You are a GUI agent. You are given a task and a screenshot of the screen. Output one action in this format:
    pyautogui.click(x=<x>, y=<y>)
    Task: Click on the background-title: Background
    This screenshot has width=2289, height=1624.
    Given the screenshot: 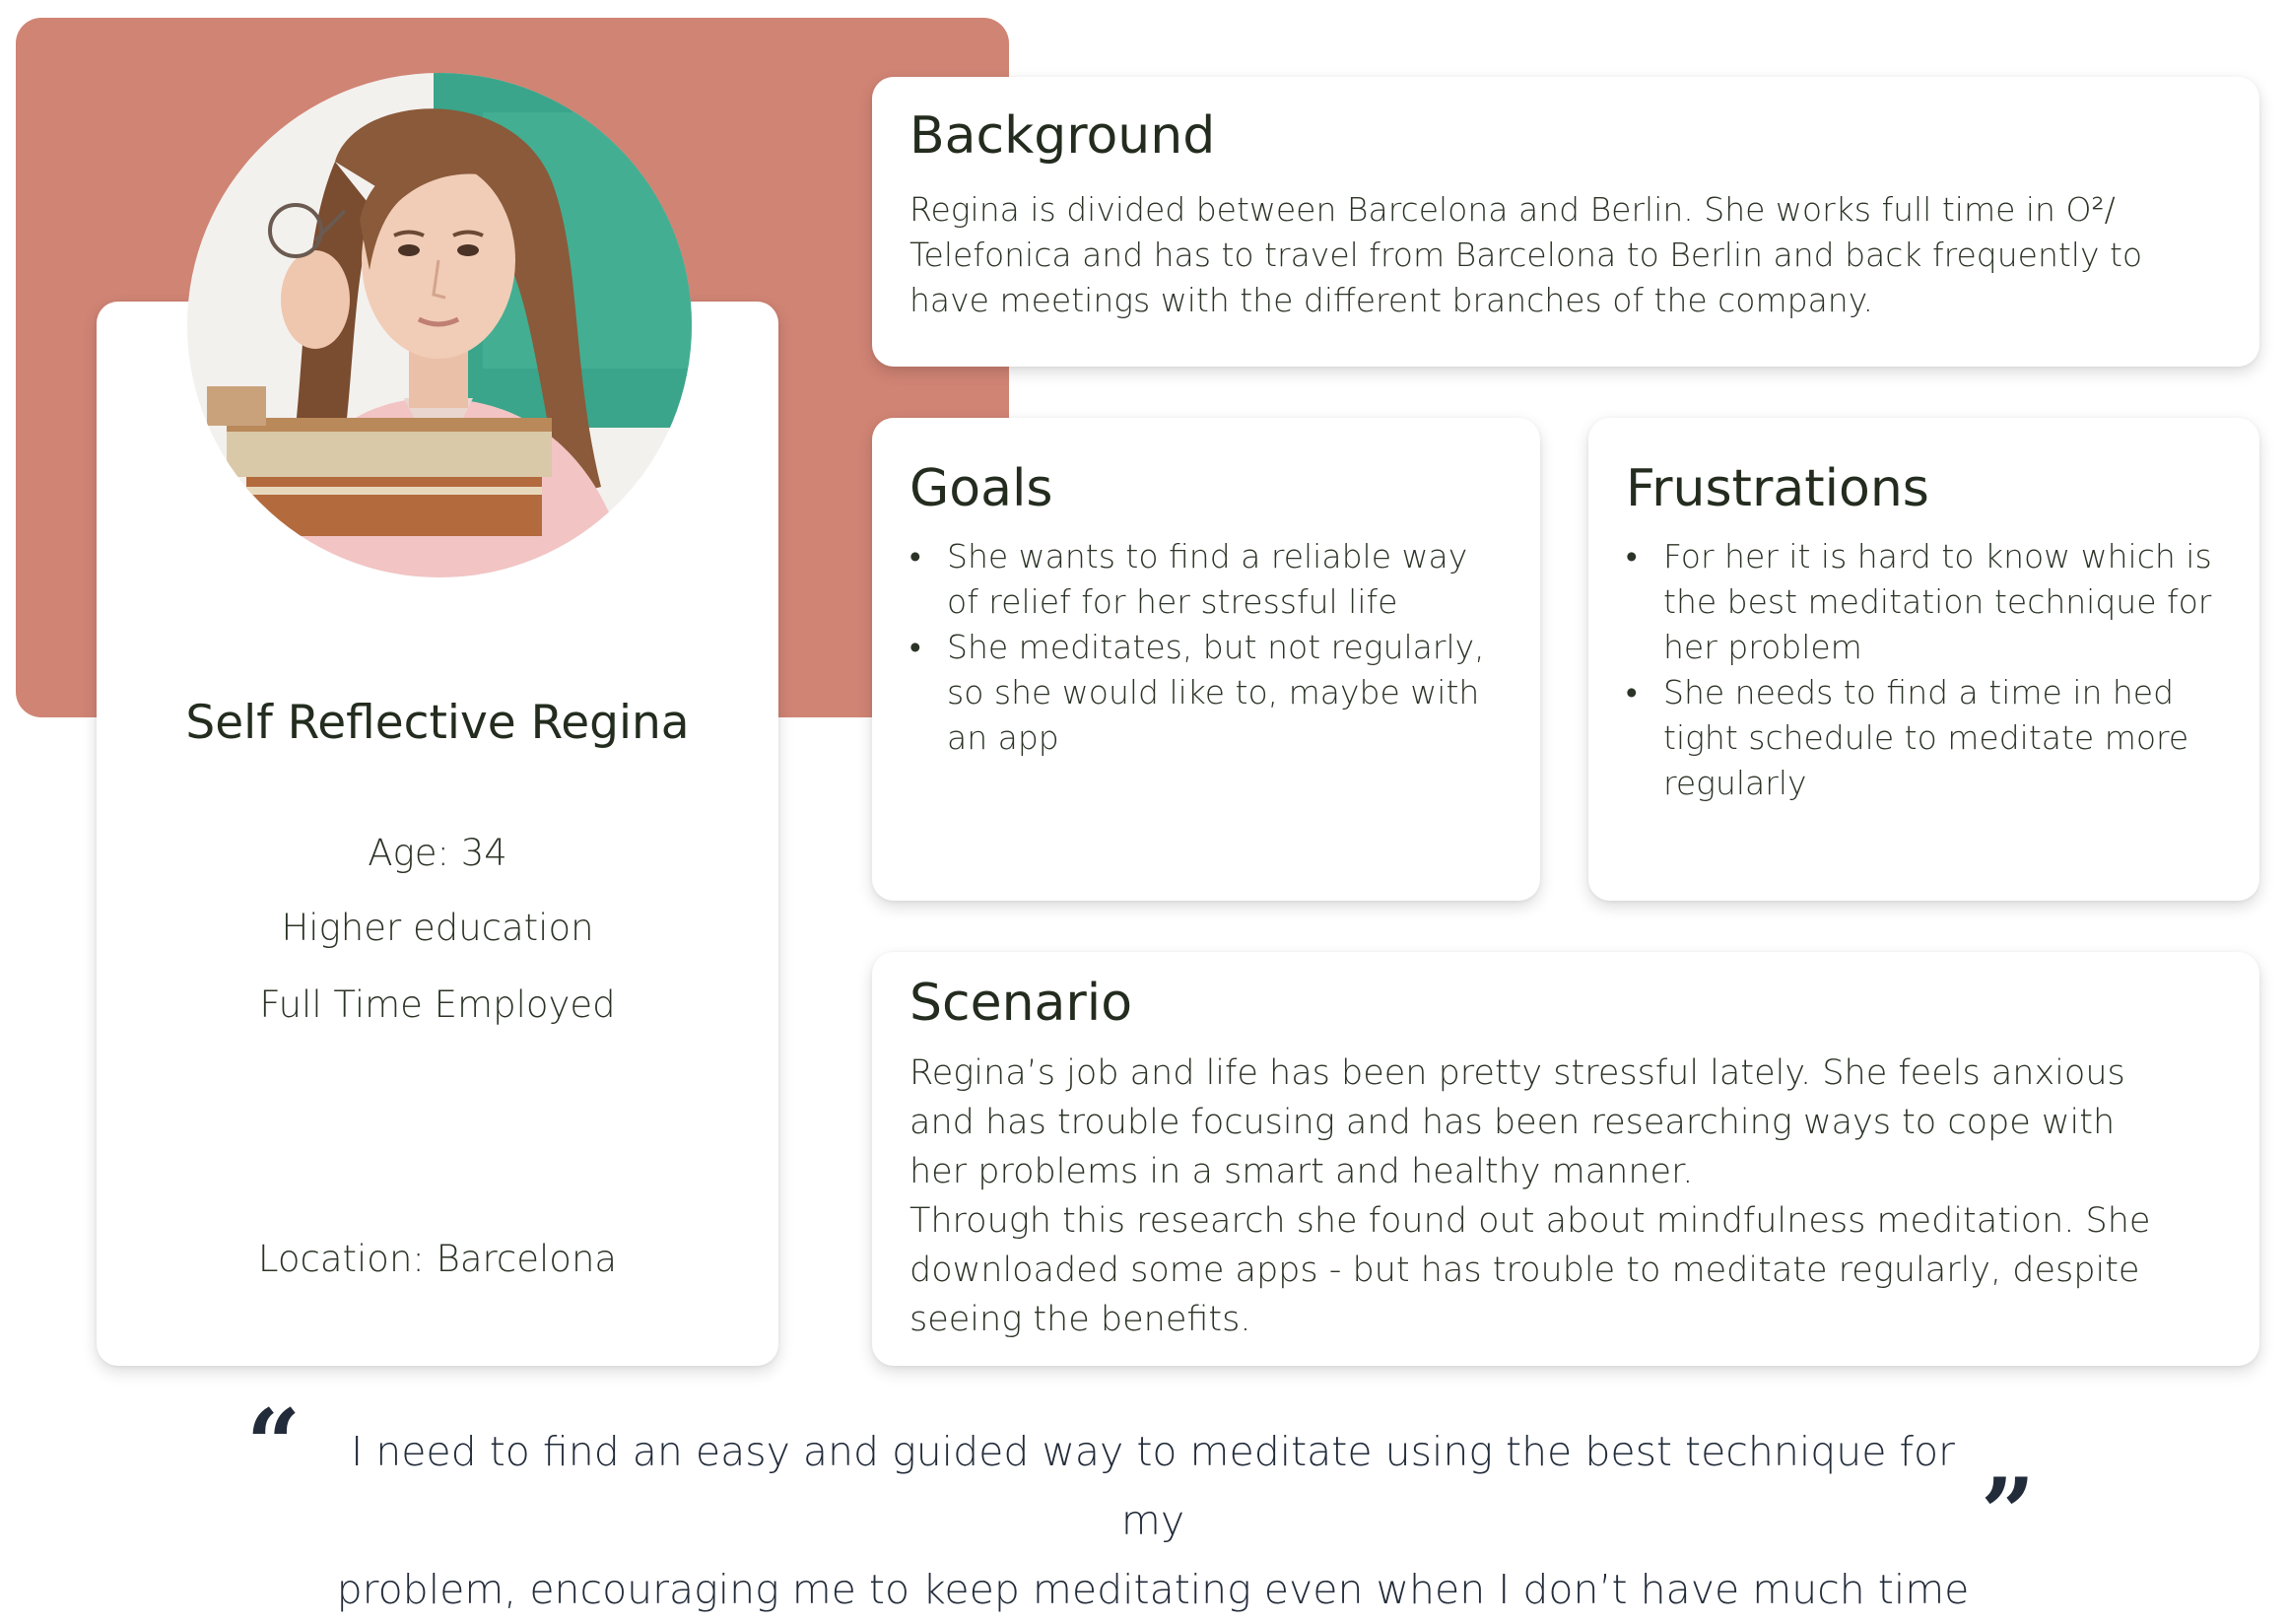 What is the action you would take?
    pyautogui.click(x=1062, y=136)
    